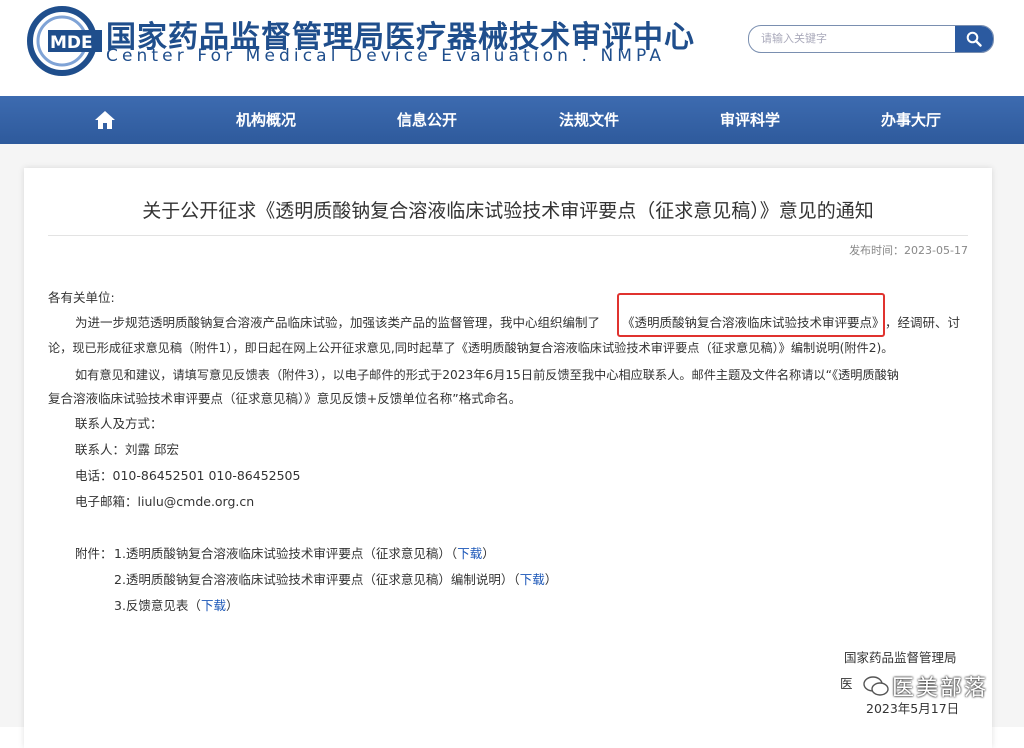  What do you see at coordinates (94, 553) in the screenshot?
I see `attachments-label: 附件：` at bounding box center [94, 553].